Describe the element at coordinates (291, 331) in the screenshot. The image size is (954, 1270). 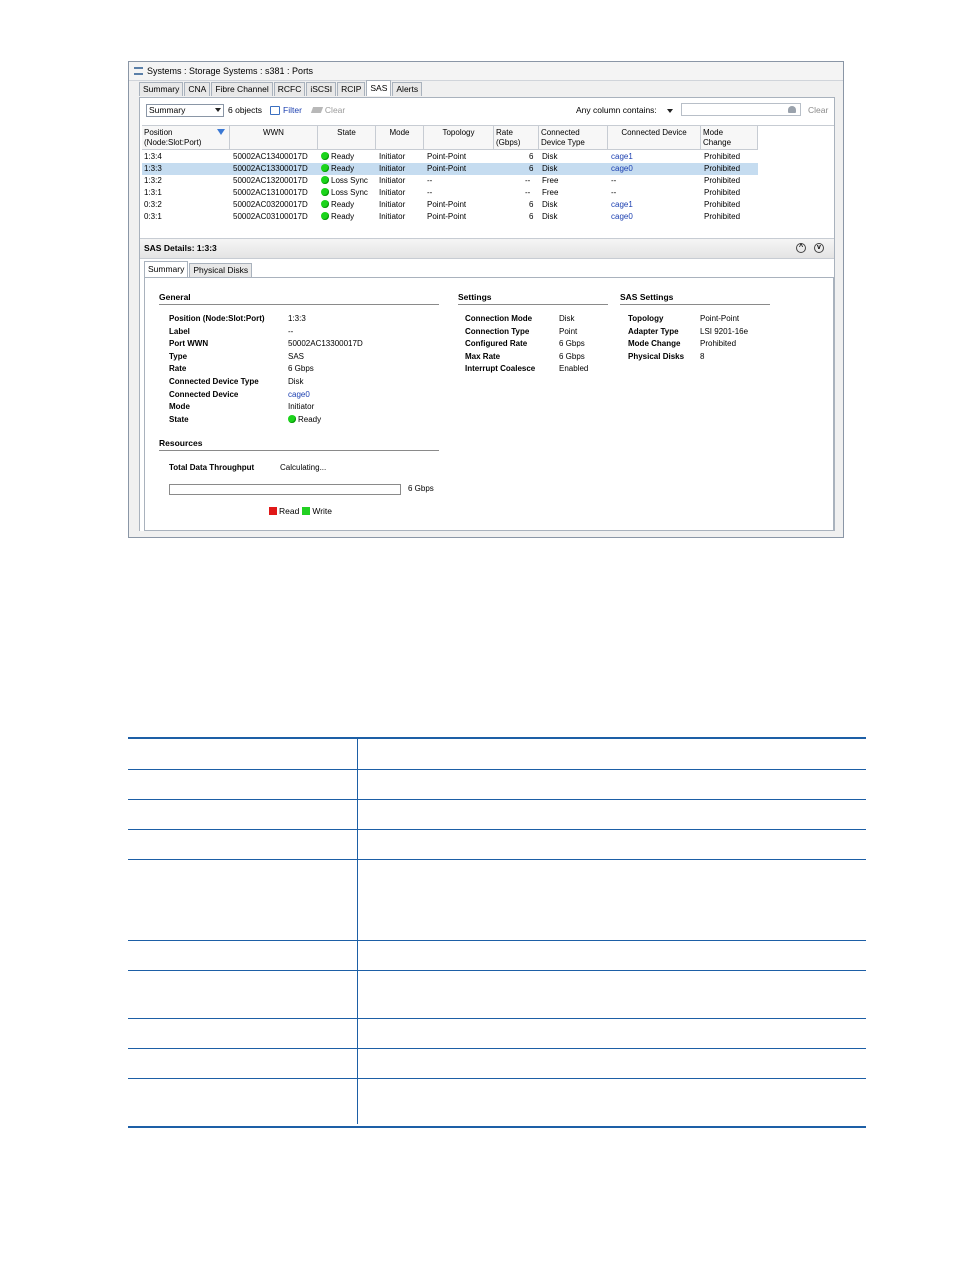
I see `field-value: --` at that location.